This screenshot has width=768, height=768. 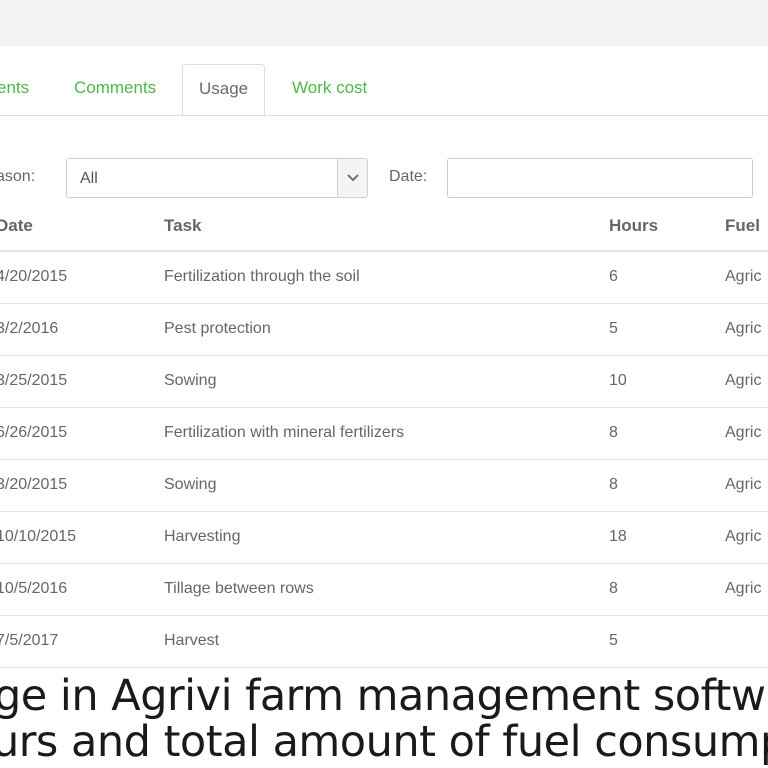 What do you see at coordinates (29, 328) in the screenshot?
I see `cell-date: 3/2/2016` at bounding box center [29, 328].